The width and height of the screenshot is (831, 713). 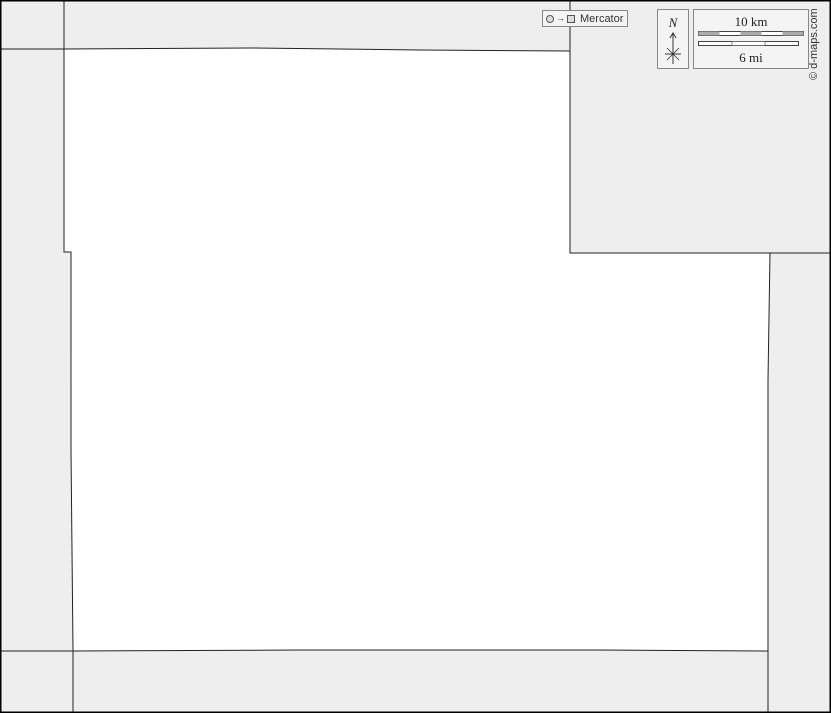 I want to click on north-arrow-box: N, so click(x=673, y=39).